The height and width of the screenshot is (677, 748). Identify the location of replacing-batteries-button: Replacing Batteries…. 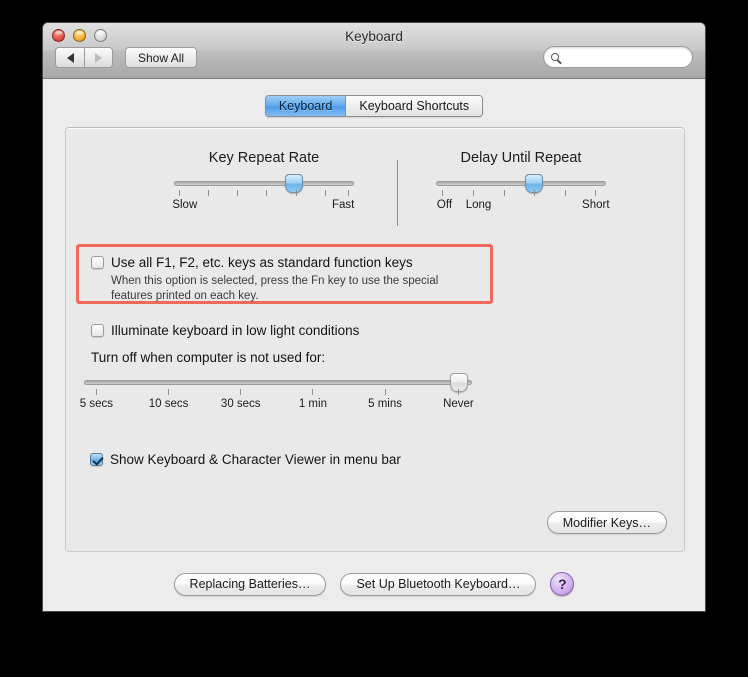
(250, 584).